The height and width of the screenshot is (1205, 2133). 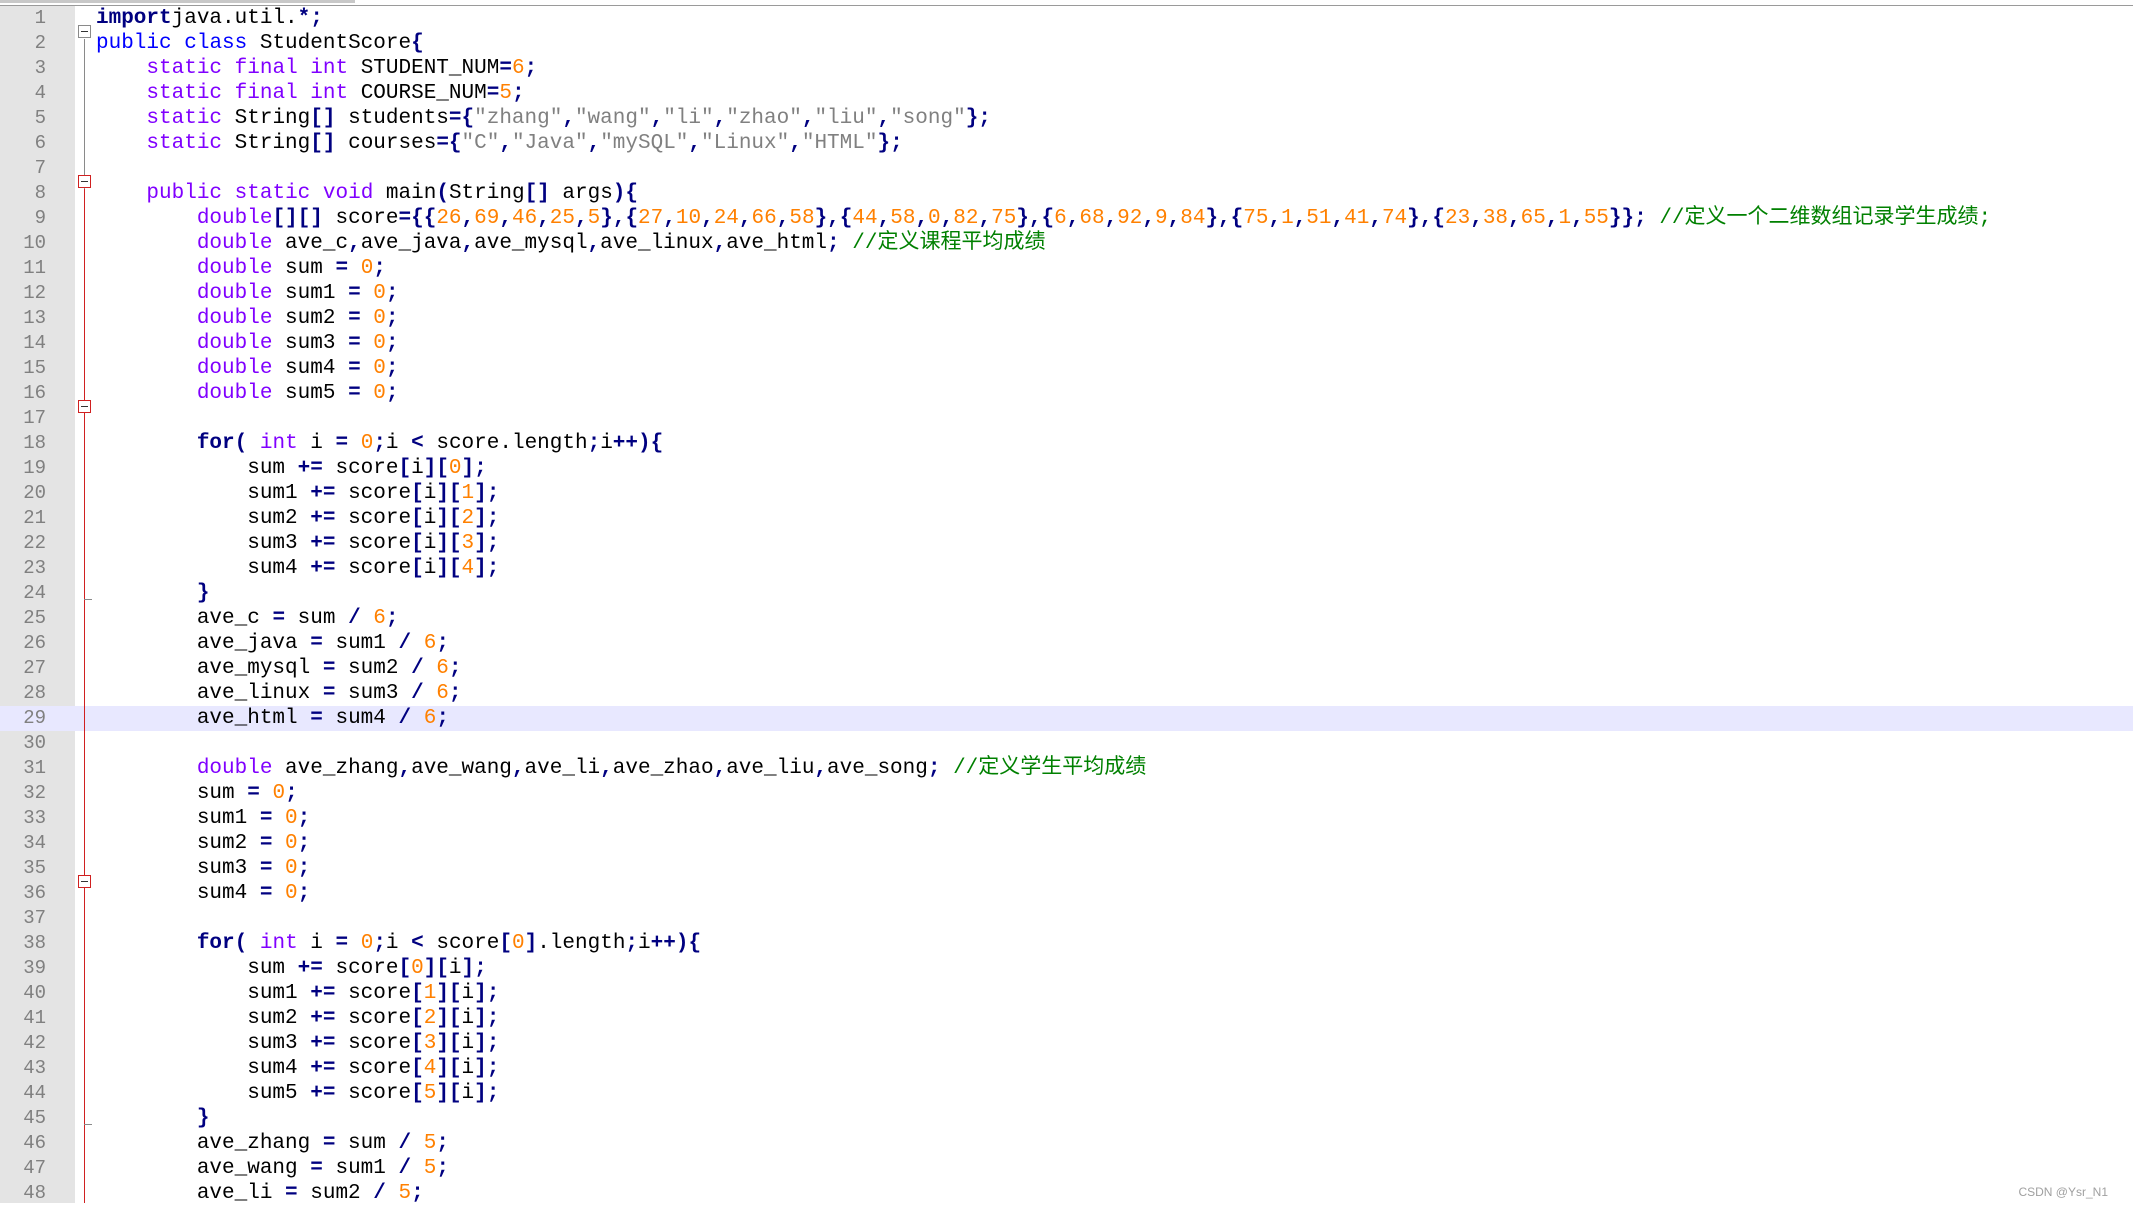 What do you see at coordinates (1066, 518) in the screenshot?
I see `code-line: 21 sum2 += score[i][2];` at bounding box center [1066, 518].